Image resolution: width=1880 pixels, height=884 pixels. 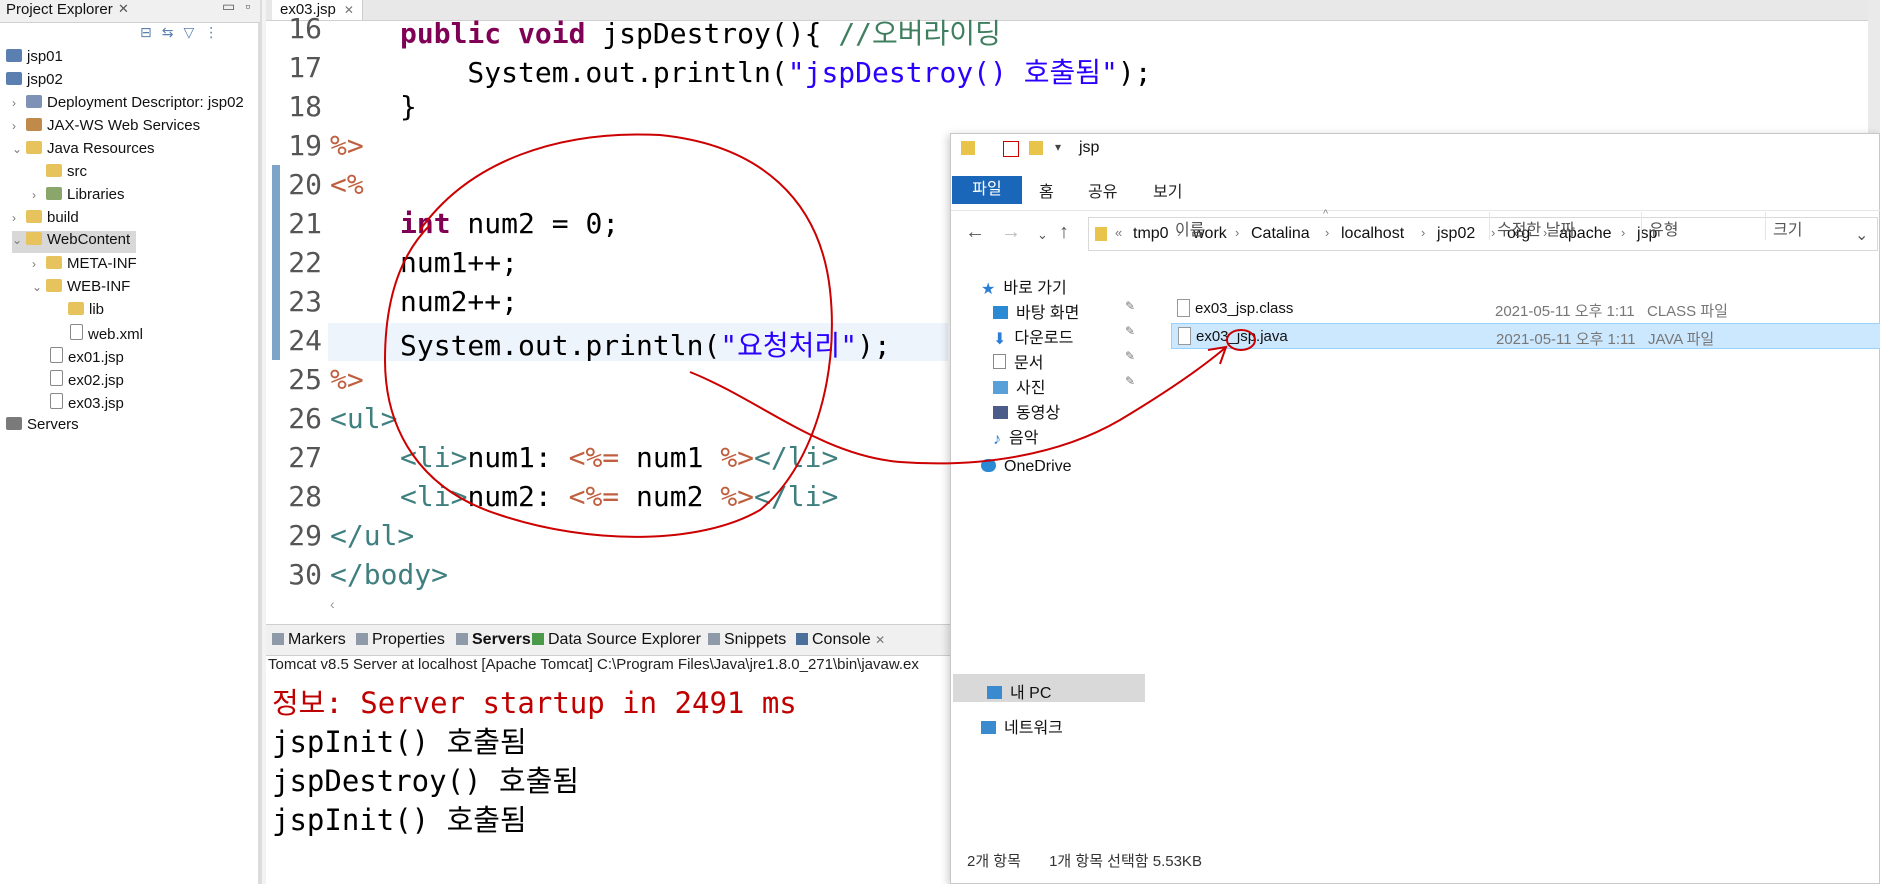 What do you see at coordinates (1036, 148) in the screenshot?
I see `new-folder-icon` at bounding box center [1036, 148].